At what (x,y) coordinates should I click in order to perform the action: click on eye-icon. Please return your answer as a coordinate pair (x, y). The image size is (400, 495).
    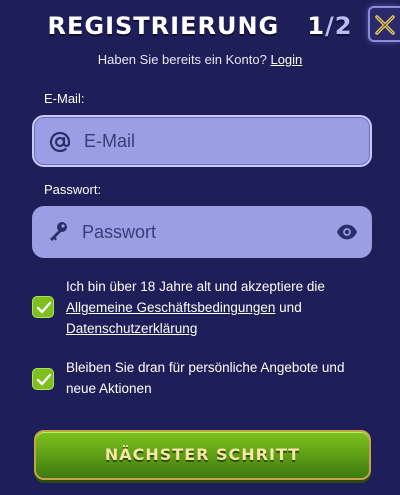
    Looking at the image, I should click on (347, 232).